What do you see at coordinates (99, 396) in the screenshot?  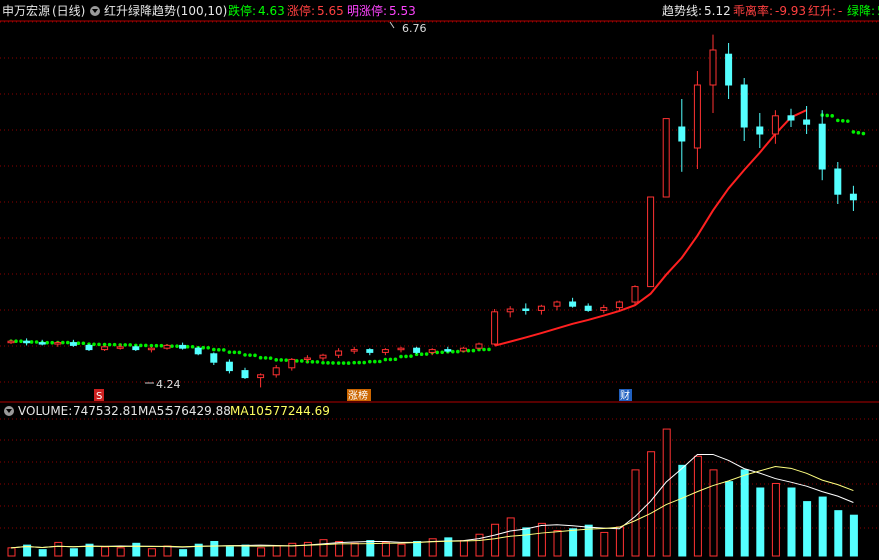 I see `signal-marker-s: S` at bounding box center [99, 396].